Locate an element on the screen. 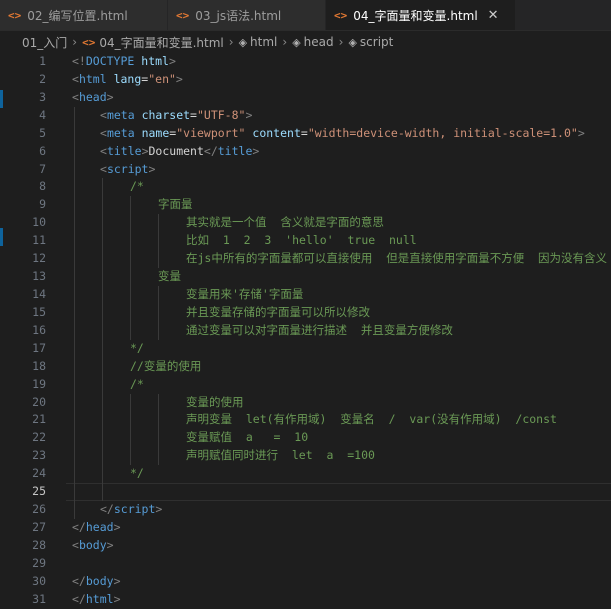  breadcrumb-folder: 01_入门 is located at coordinates (44, 42).